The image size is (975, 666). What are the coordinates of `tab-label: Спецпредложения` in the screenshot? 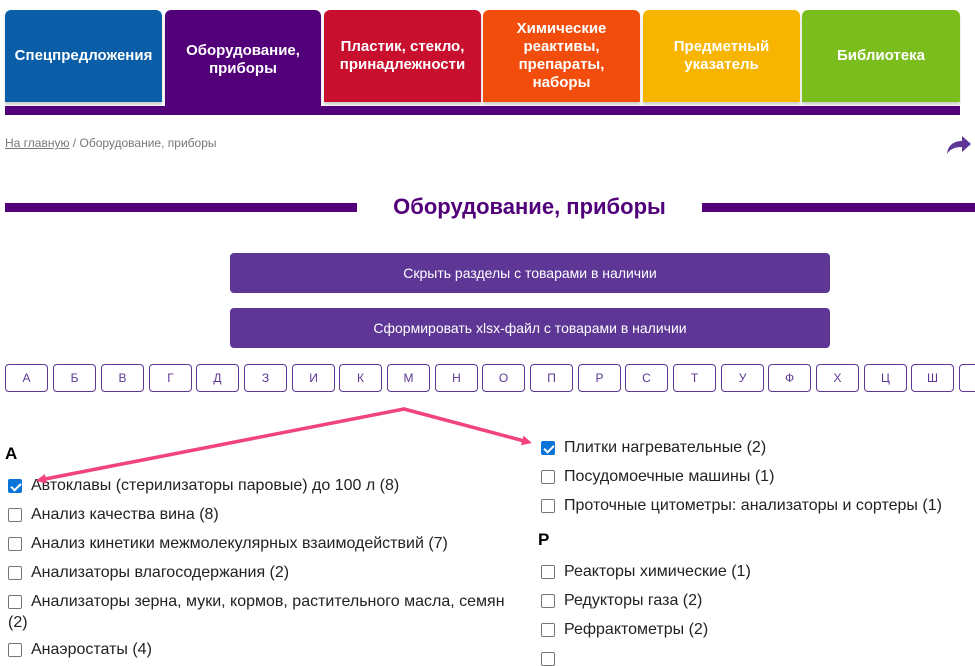 It's located at (83, 55).